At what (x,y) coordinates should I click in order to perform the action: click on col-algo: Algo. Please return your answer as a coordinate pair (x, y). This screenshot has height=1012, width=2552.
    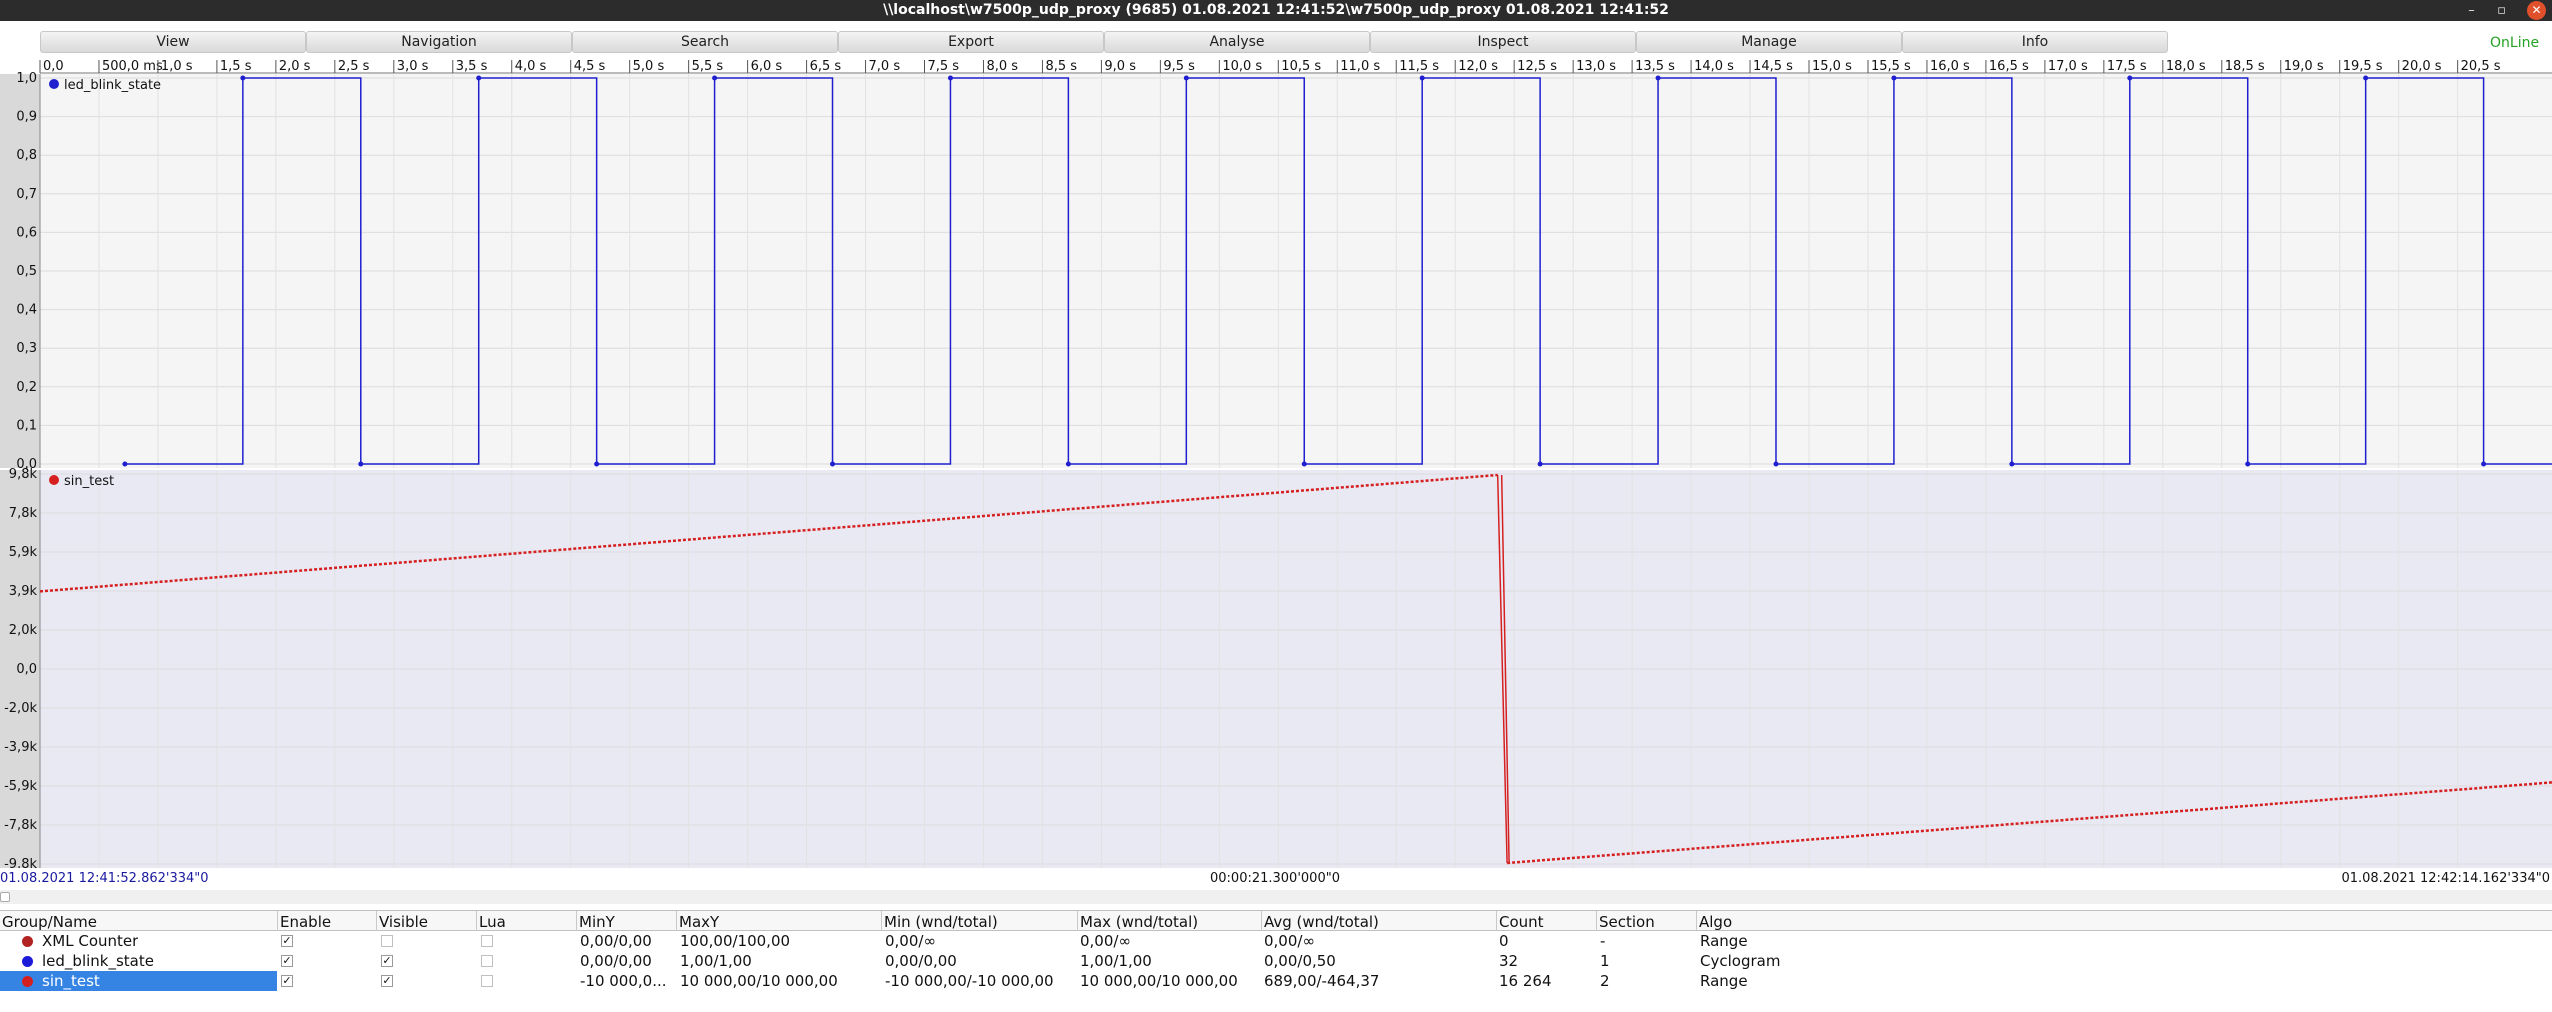
    Looking at the image, I should click on (1714, 922).